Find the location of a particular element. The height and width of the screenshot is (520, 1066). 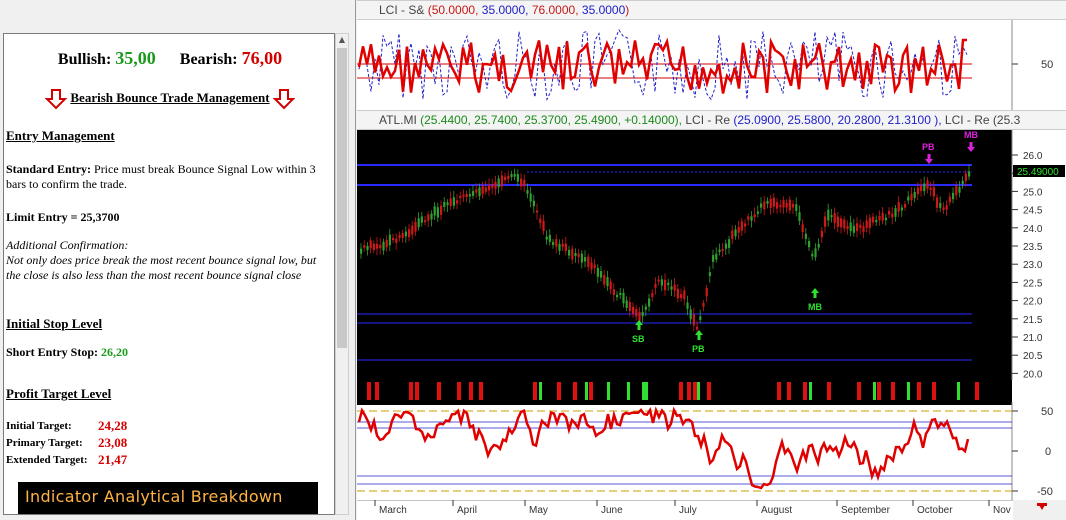

horizontal-scroll-area is located at coordinates (1039, 510).